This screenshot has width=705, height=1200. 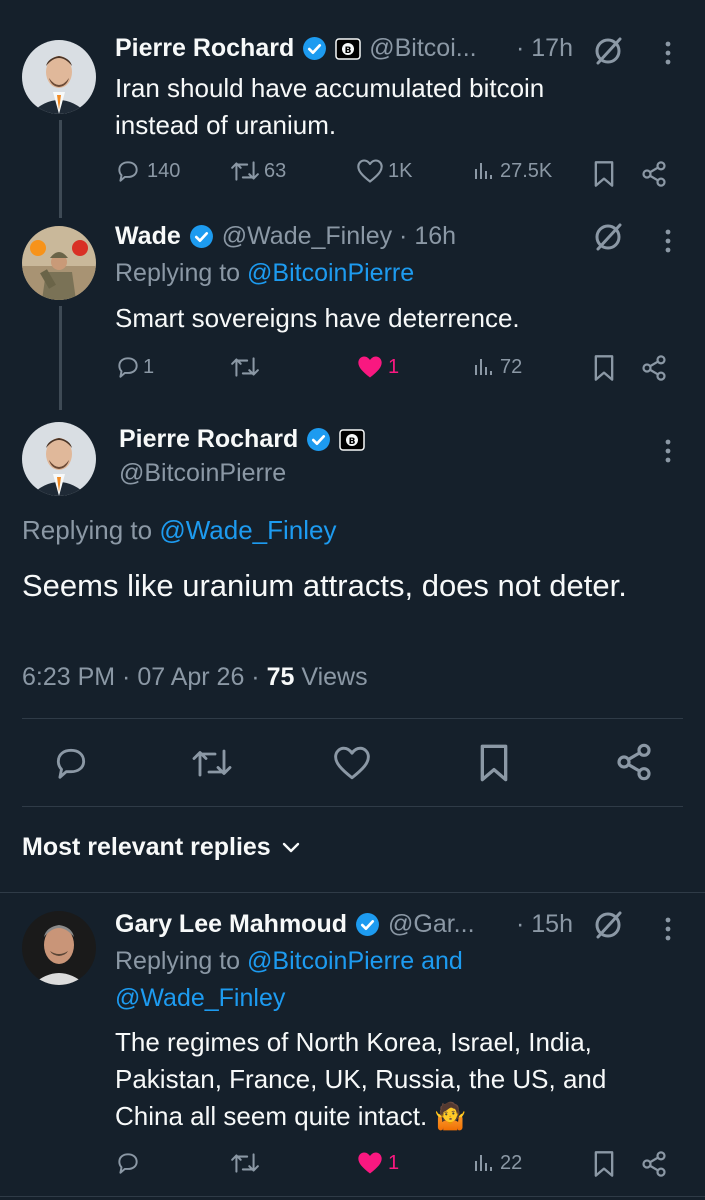 What do you see at coordinates (317, 318) in the screenshot?
I see `tweet-text: Smart sovereigns have deterrence.` at bounding box center [317, 318].